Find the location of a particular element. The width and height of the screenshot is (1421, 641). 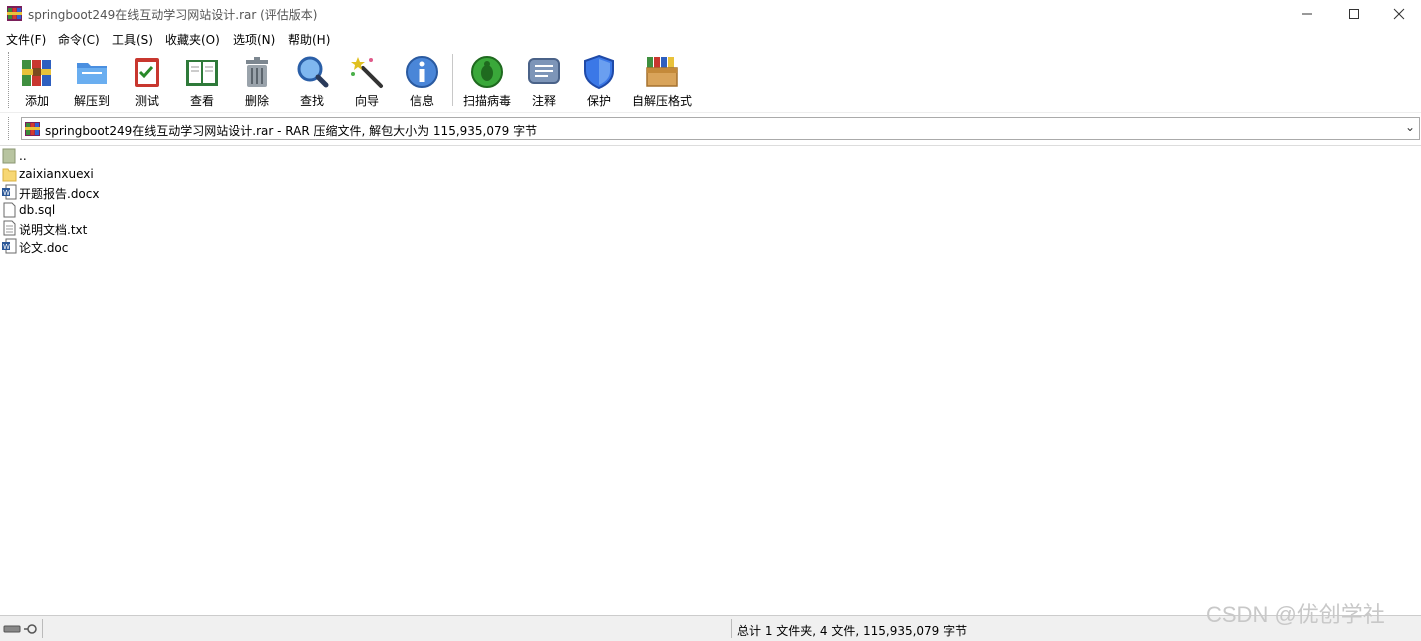

sfx-box-icon is located at coordinates (662, 72).